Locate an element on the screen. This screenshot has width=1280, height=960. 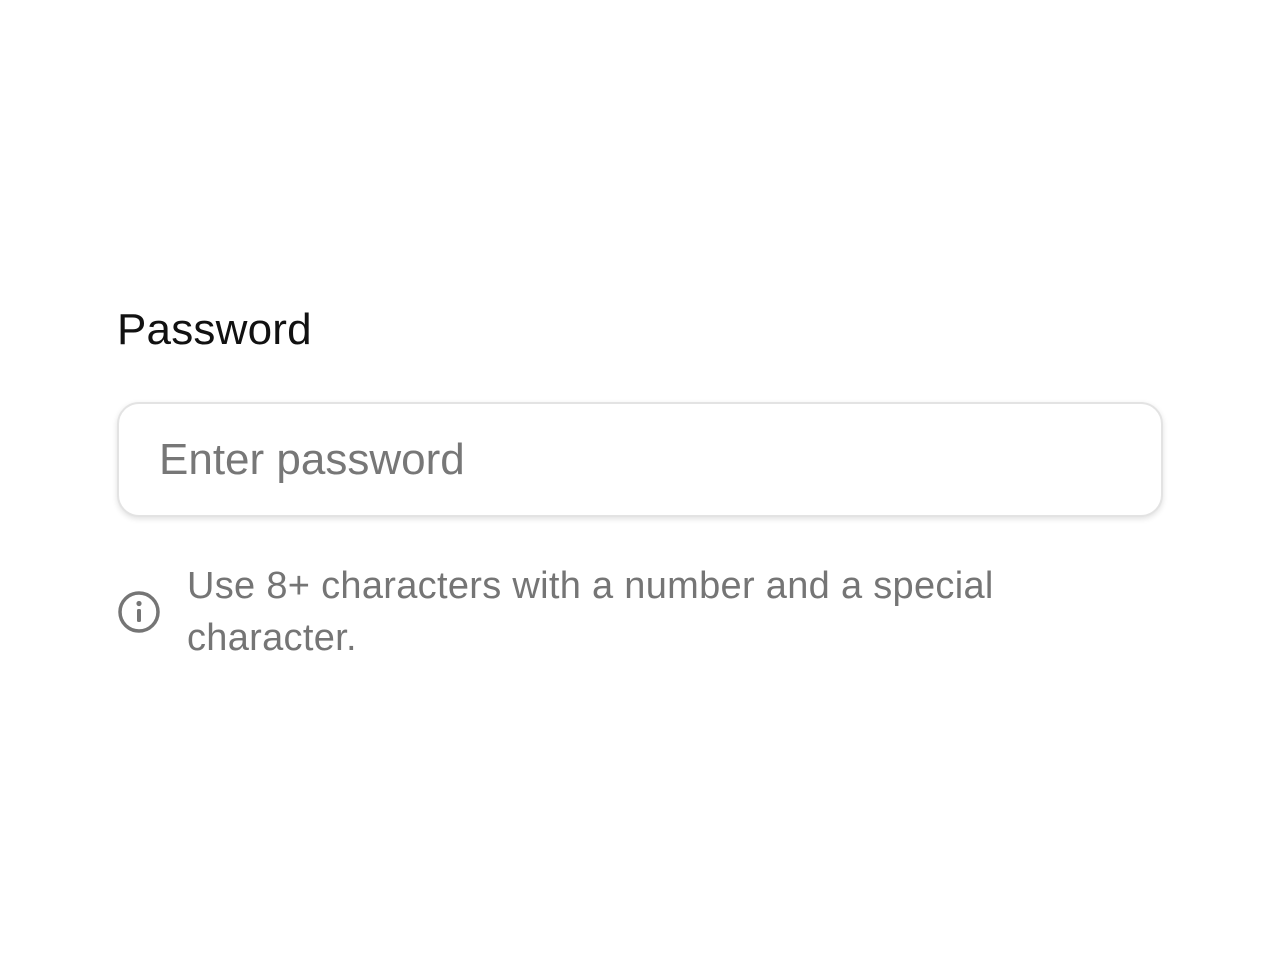
info-icon is located at coordinates (139, 612).